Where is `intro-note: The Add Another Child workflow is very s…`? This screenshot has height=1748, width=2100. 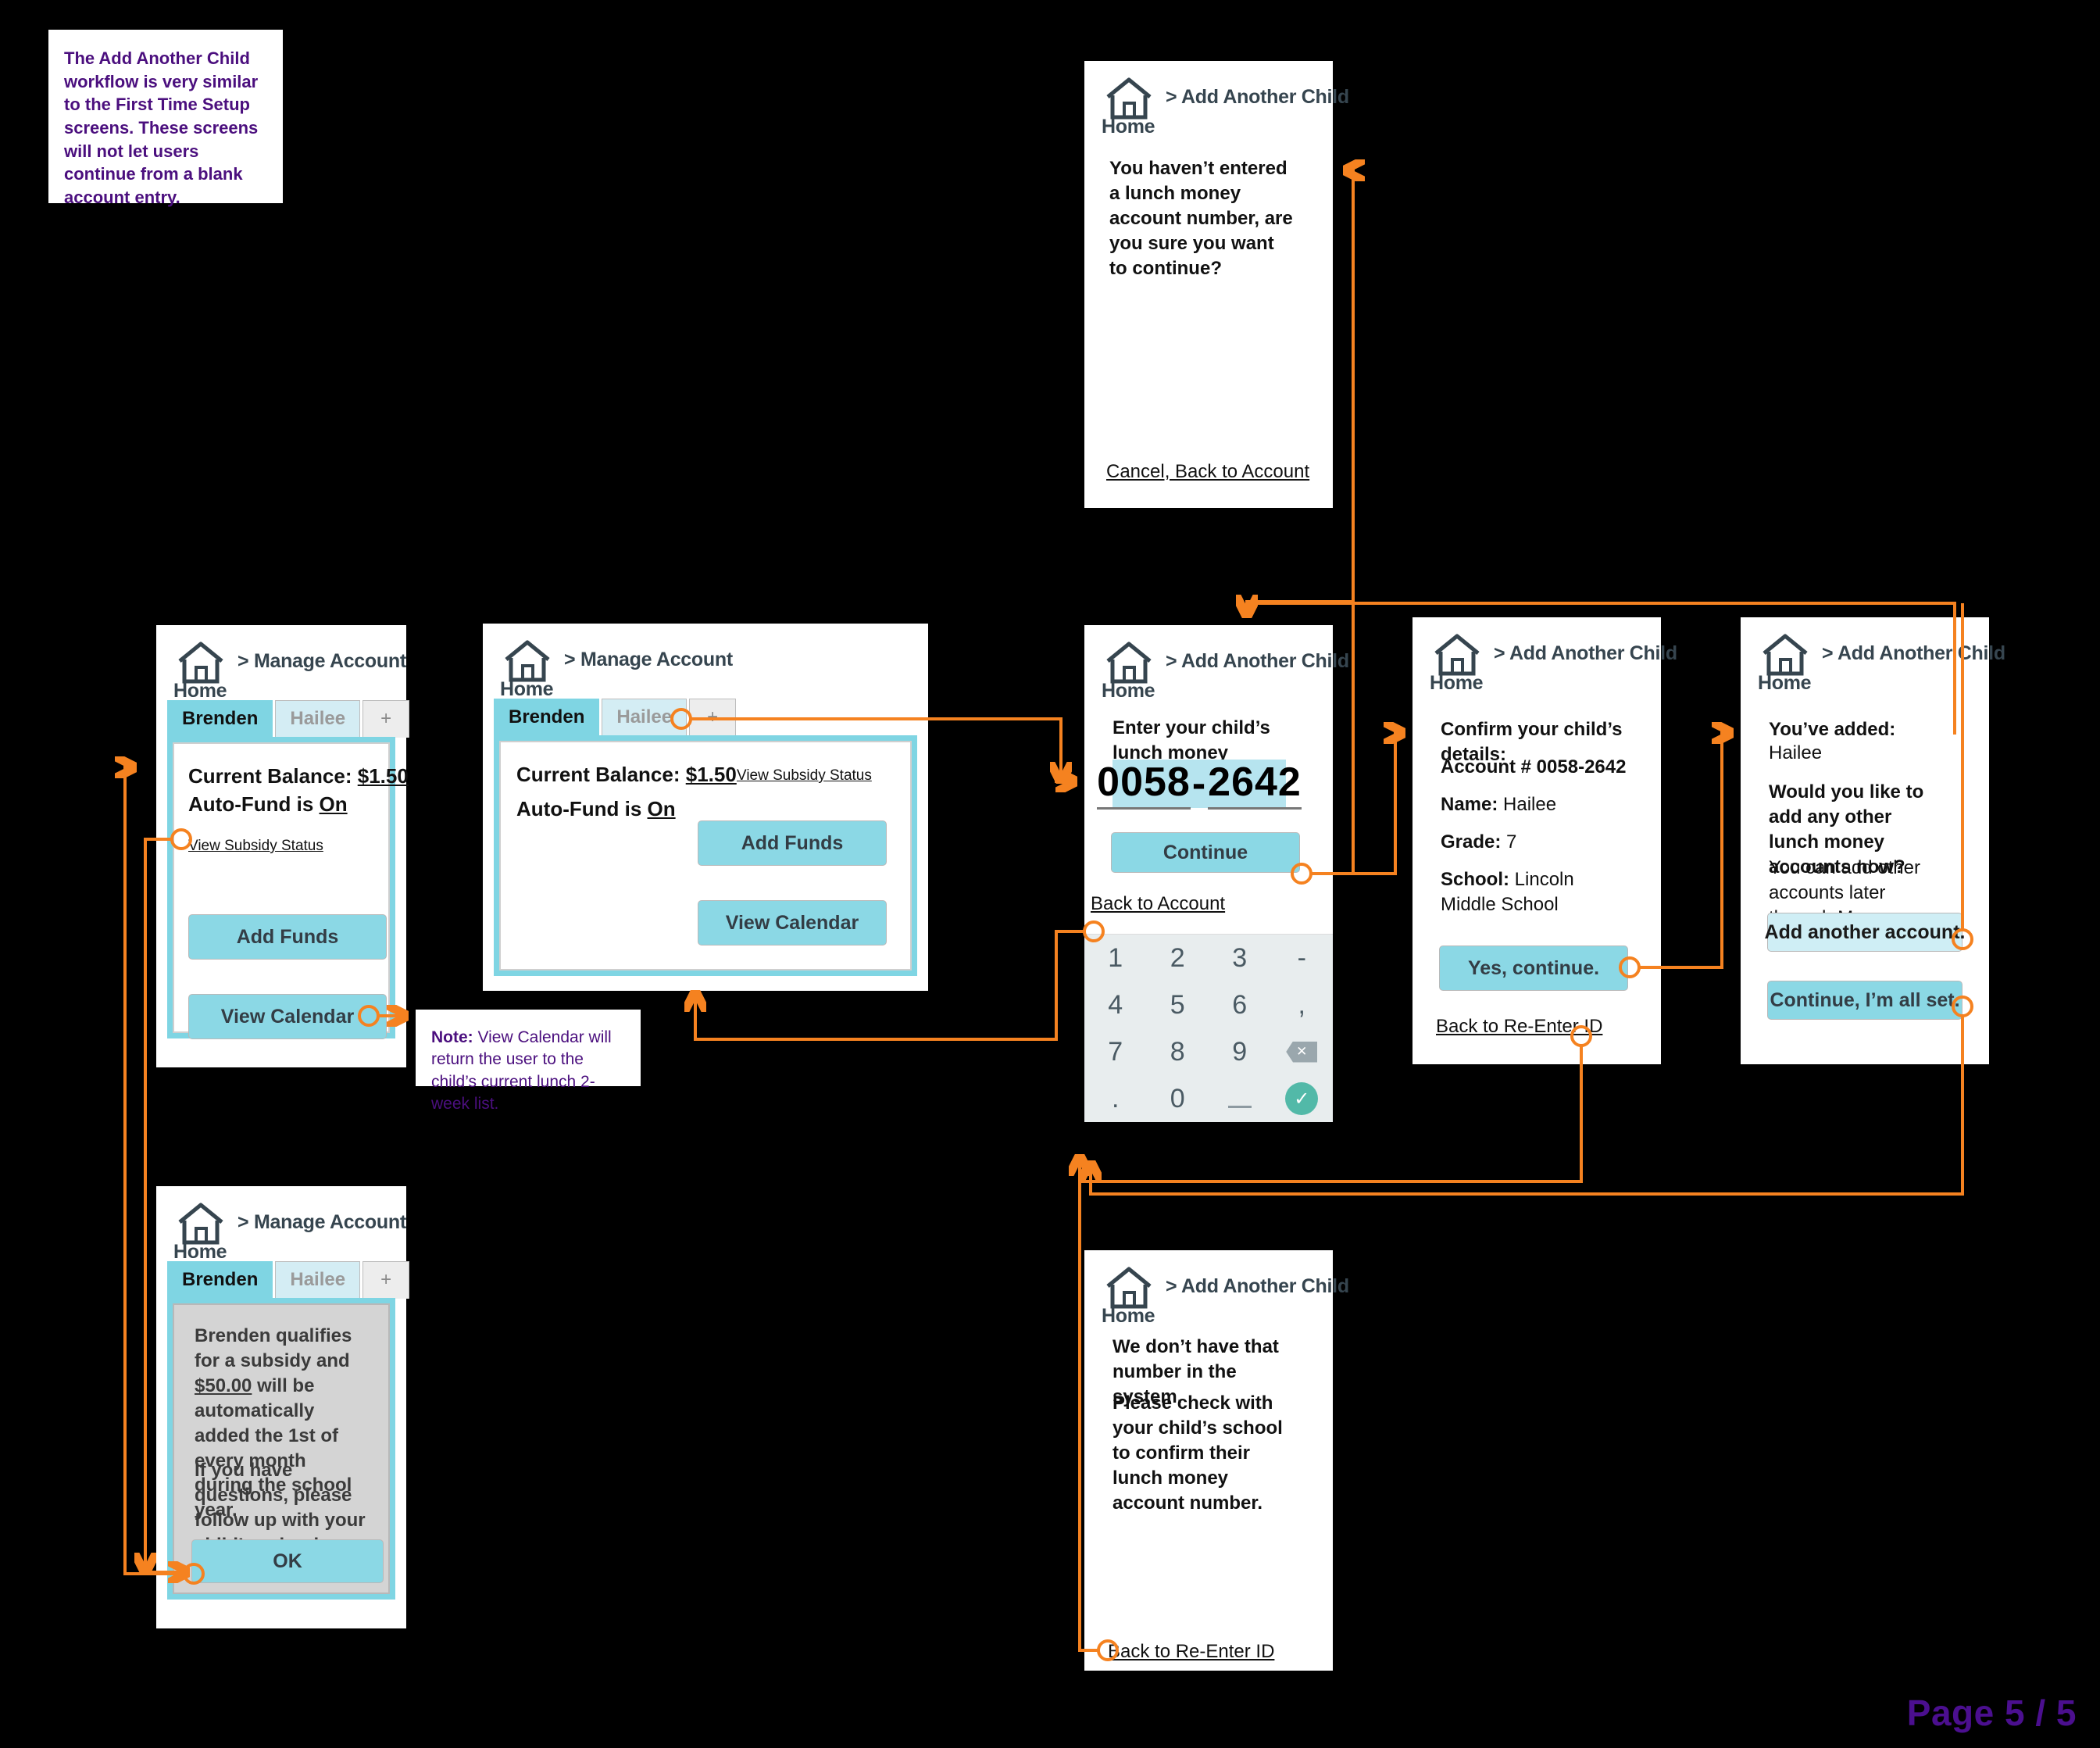
intro-note: The Add Another Child workflow is very s… is located at coordinates (165, 118).